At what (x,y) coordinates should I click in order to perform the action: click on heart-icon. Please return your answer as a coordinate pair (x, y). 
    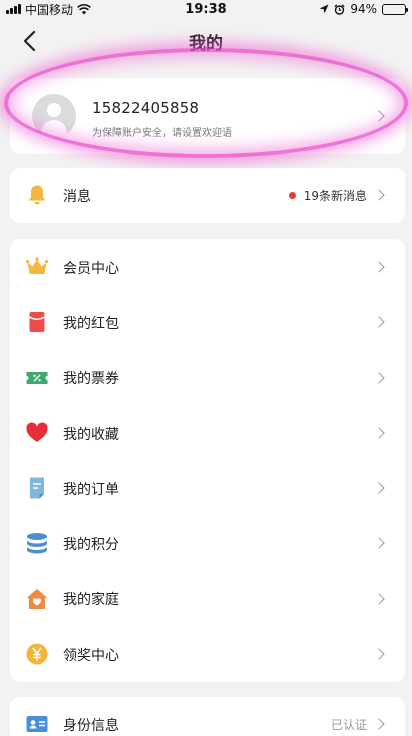
    Looking at the image, I should click on (37, 432).